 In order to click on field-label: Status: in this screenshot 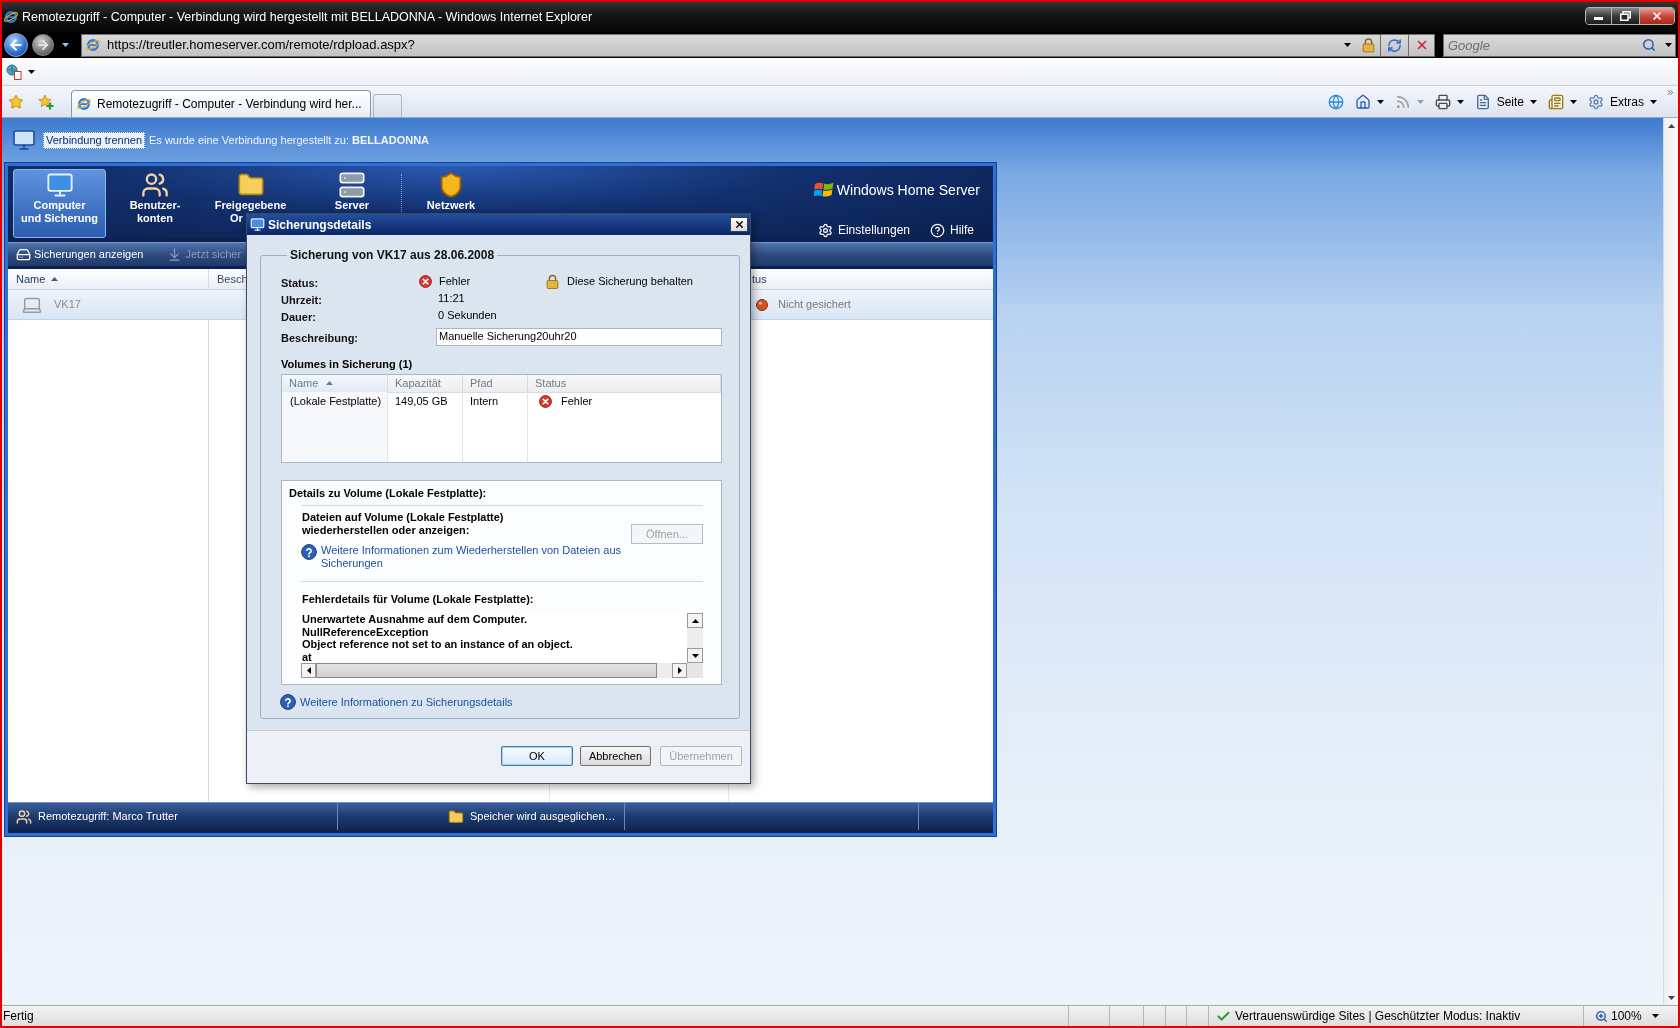, I will do `click(300, 282)`.